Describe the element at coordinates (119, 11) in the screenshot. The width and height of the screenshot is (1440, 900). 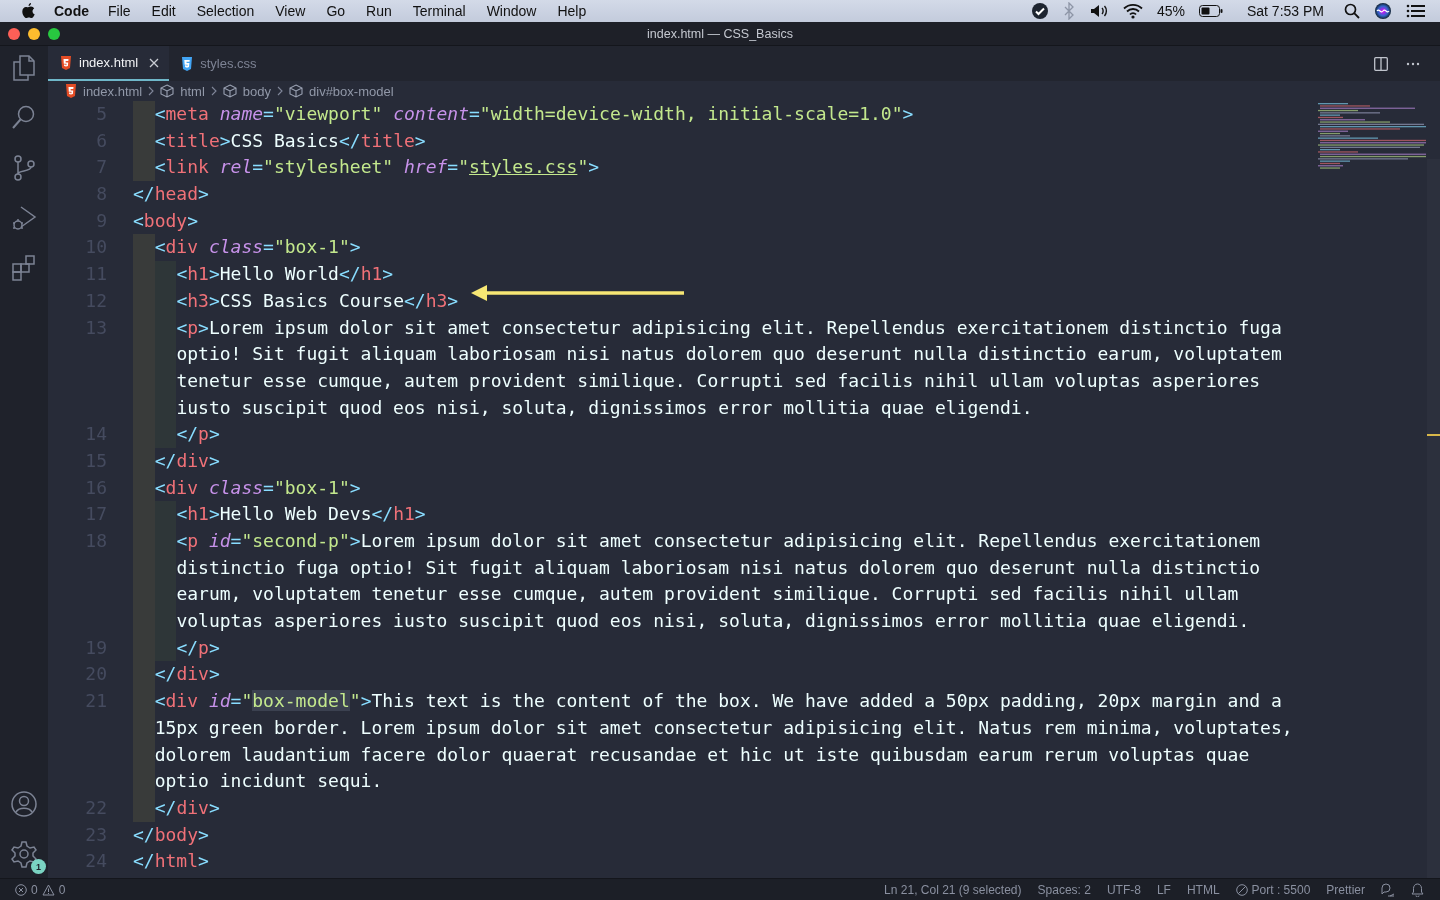
I see `menu-item: File` at that location.